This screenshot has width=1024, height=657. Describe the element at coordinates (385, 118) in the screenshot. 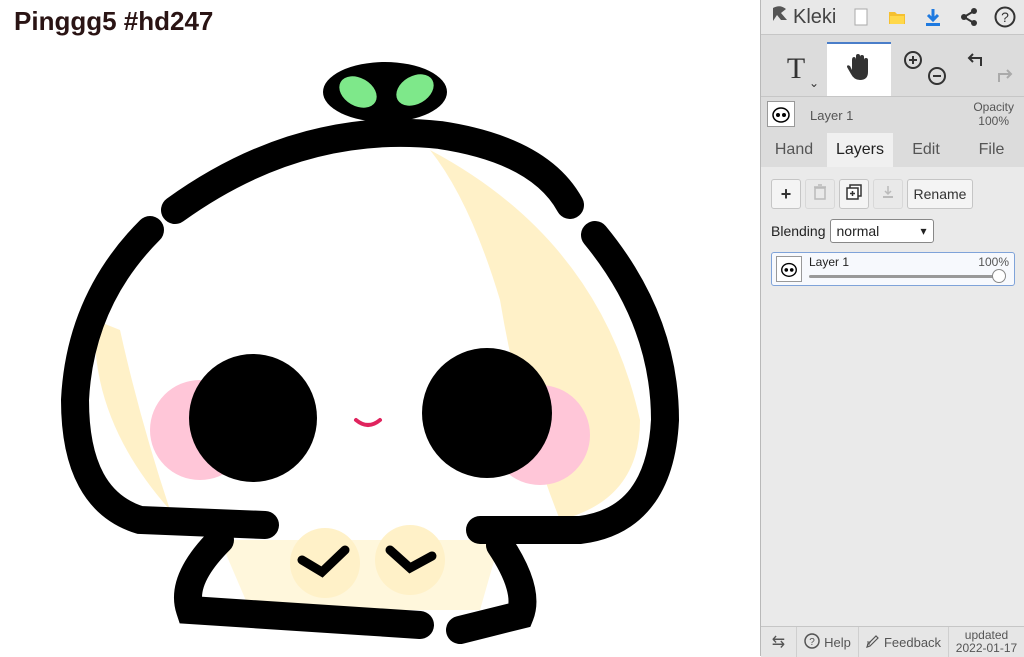

I see `sprout-stem` at that location.